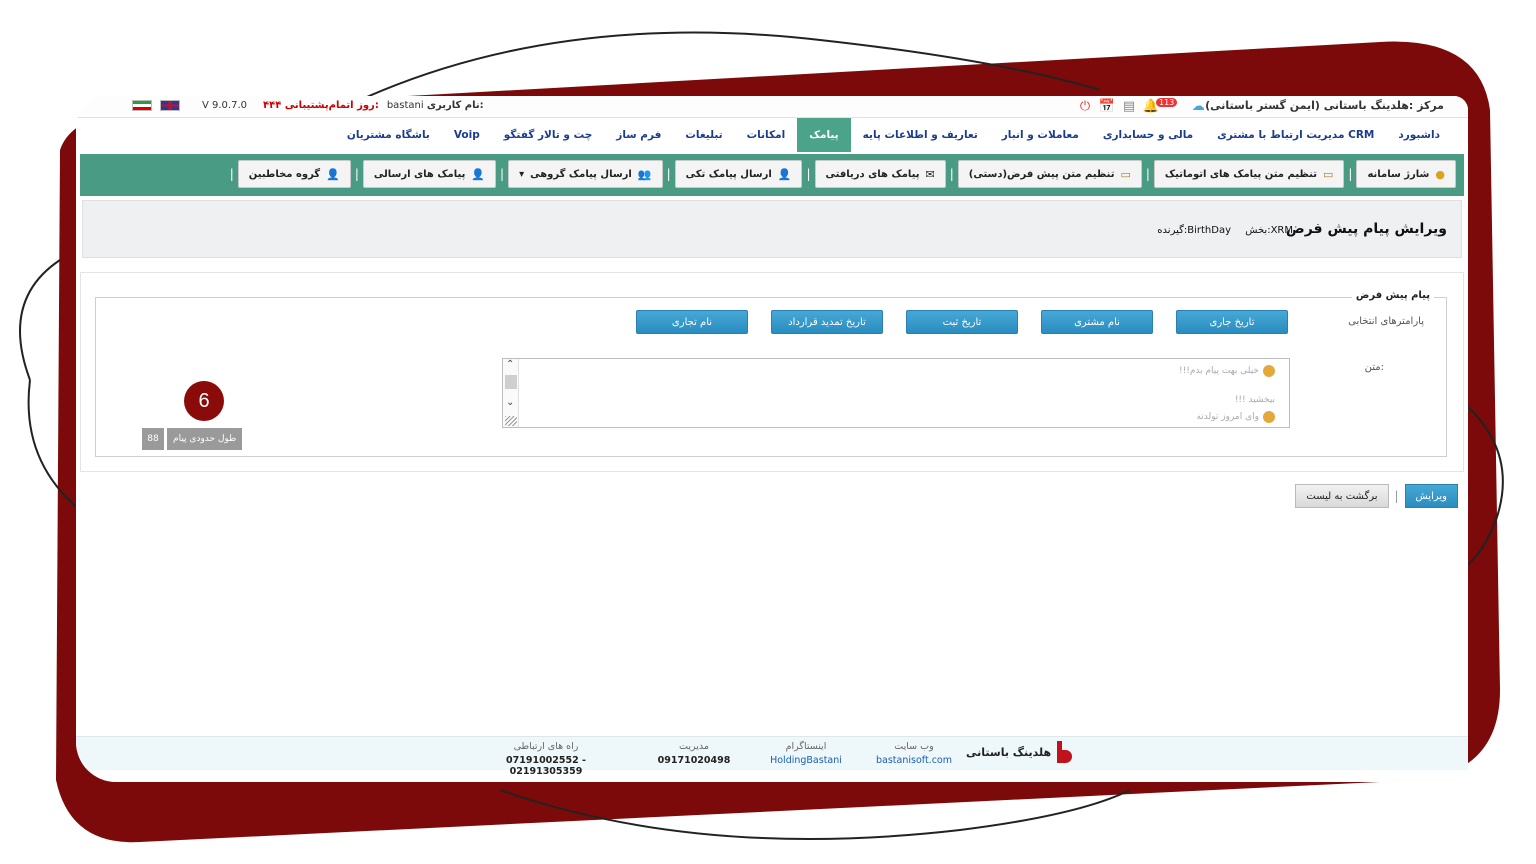 This screenshot has width=1536, height=864. What do you see at coordinates (581, 174) in the screenshot?
I see `submenu-label: ارسال پیامک گروهی` at bounding box center [581, 174].